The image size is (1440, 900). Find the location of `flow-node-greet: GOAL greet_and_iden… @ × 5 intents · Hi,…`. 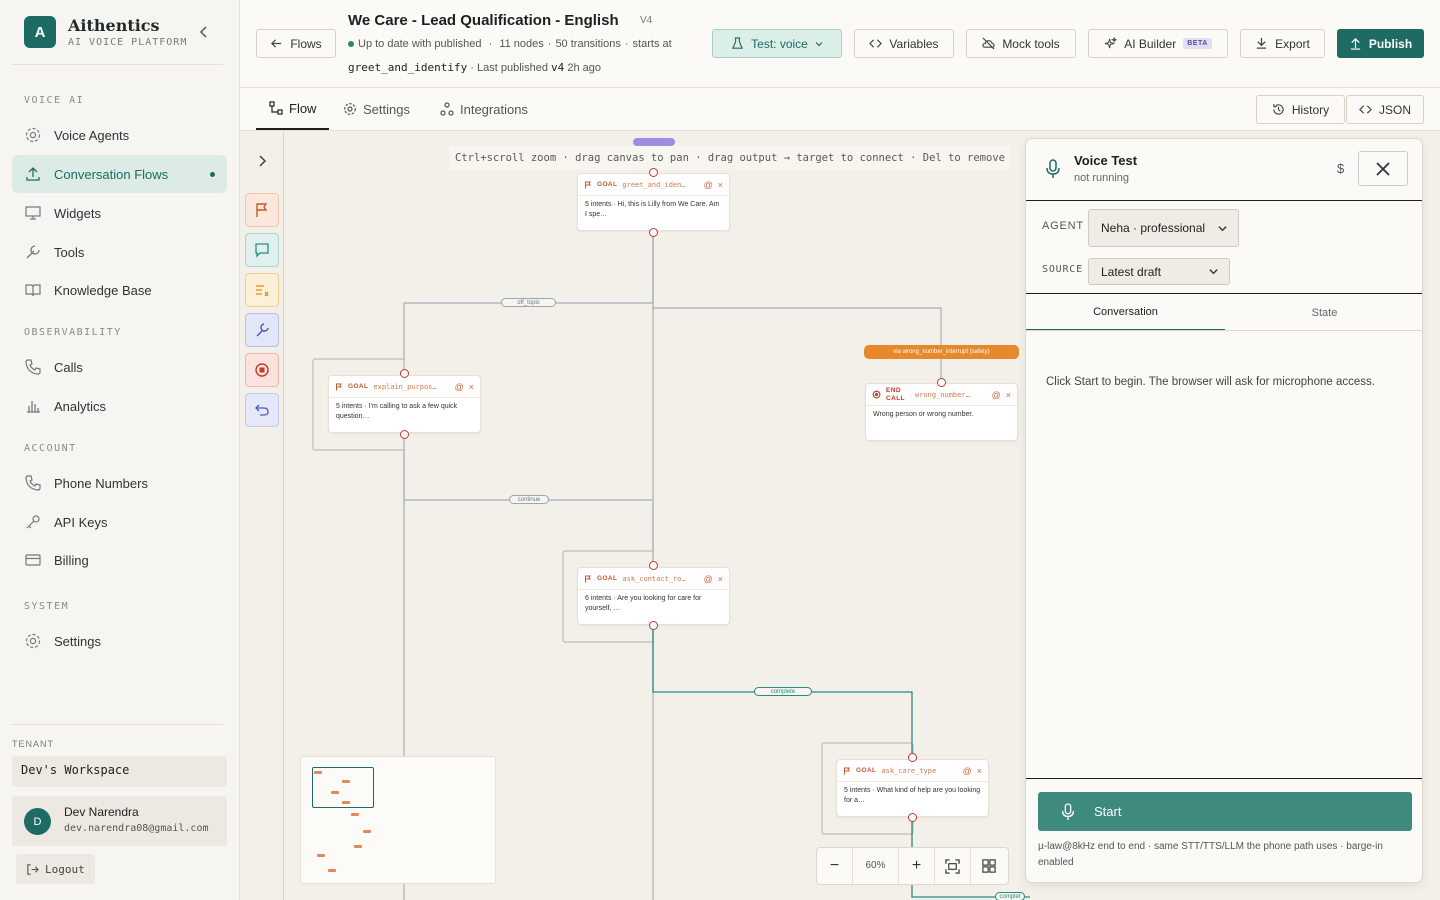

flow-node-greet: GOAL greet_and_iden… @ × 5 intents · Hi,… is located at coordinates (653, 202).